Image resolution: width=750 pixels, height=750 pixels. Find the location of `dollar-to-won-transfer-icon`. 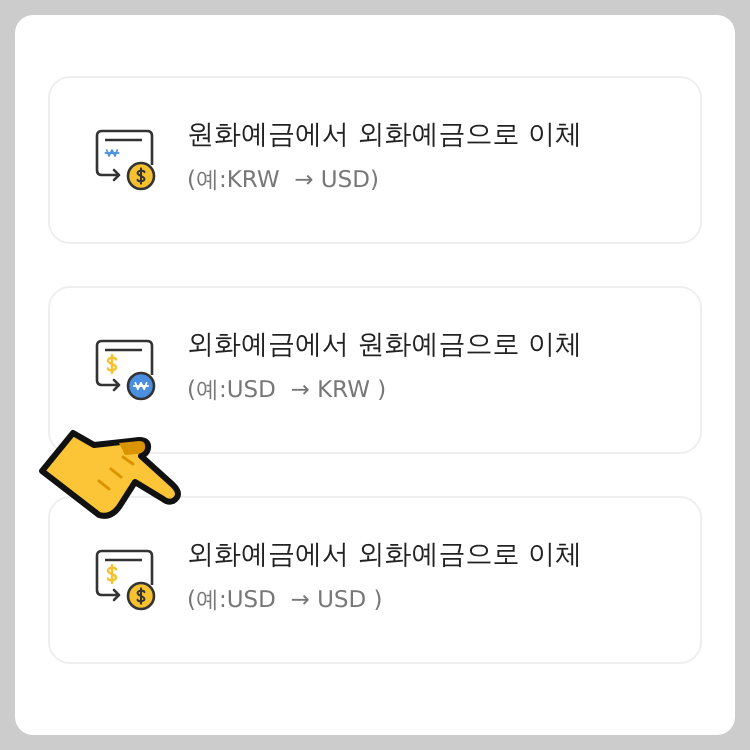

dollar-to-won-transfer-icon is located at coordinates (126, 370).